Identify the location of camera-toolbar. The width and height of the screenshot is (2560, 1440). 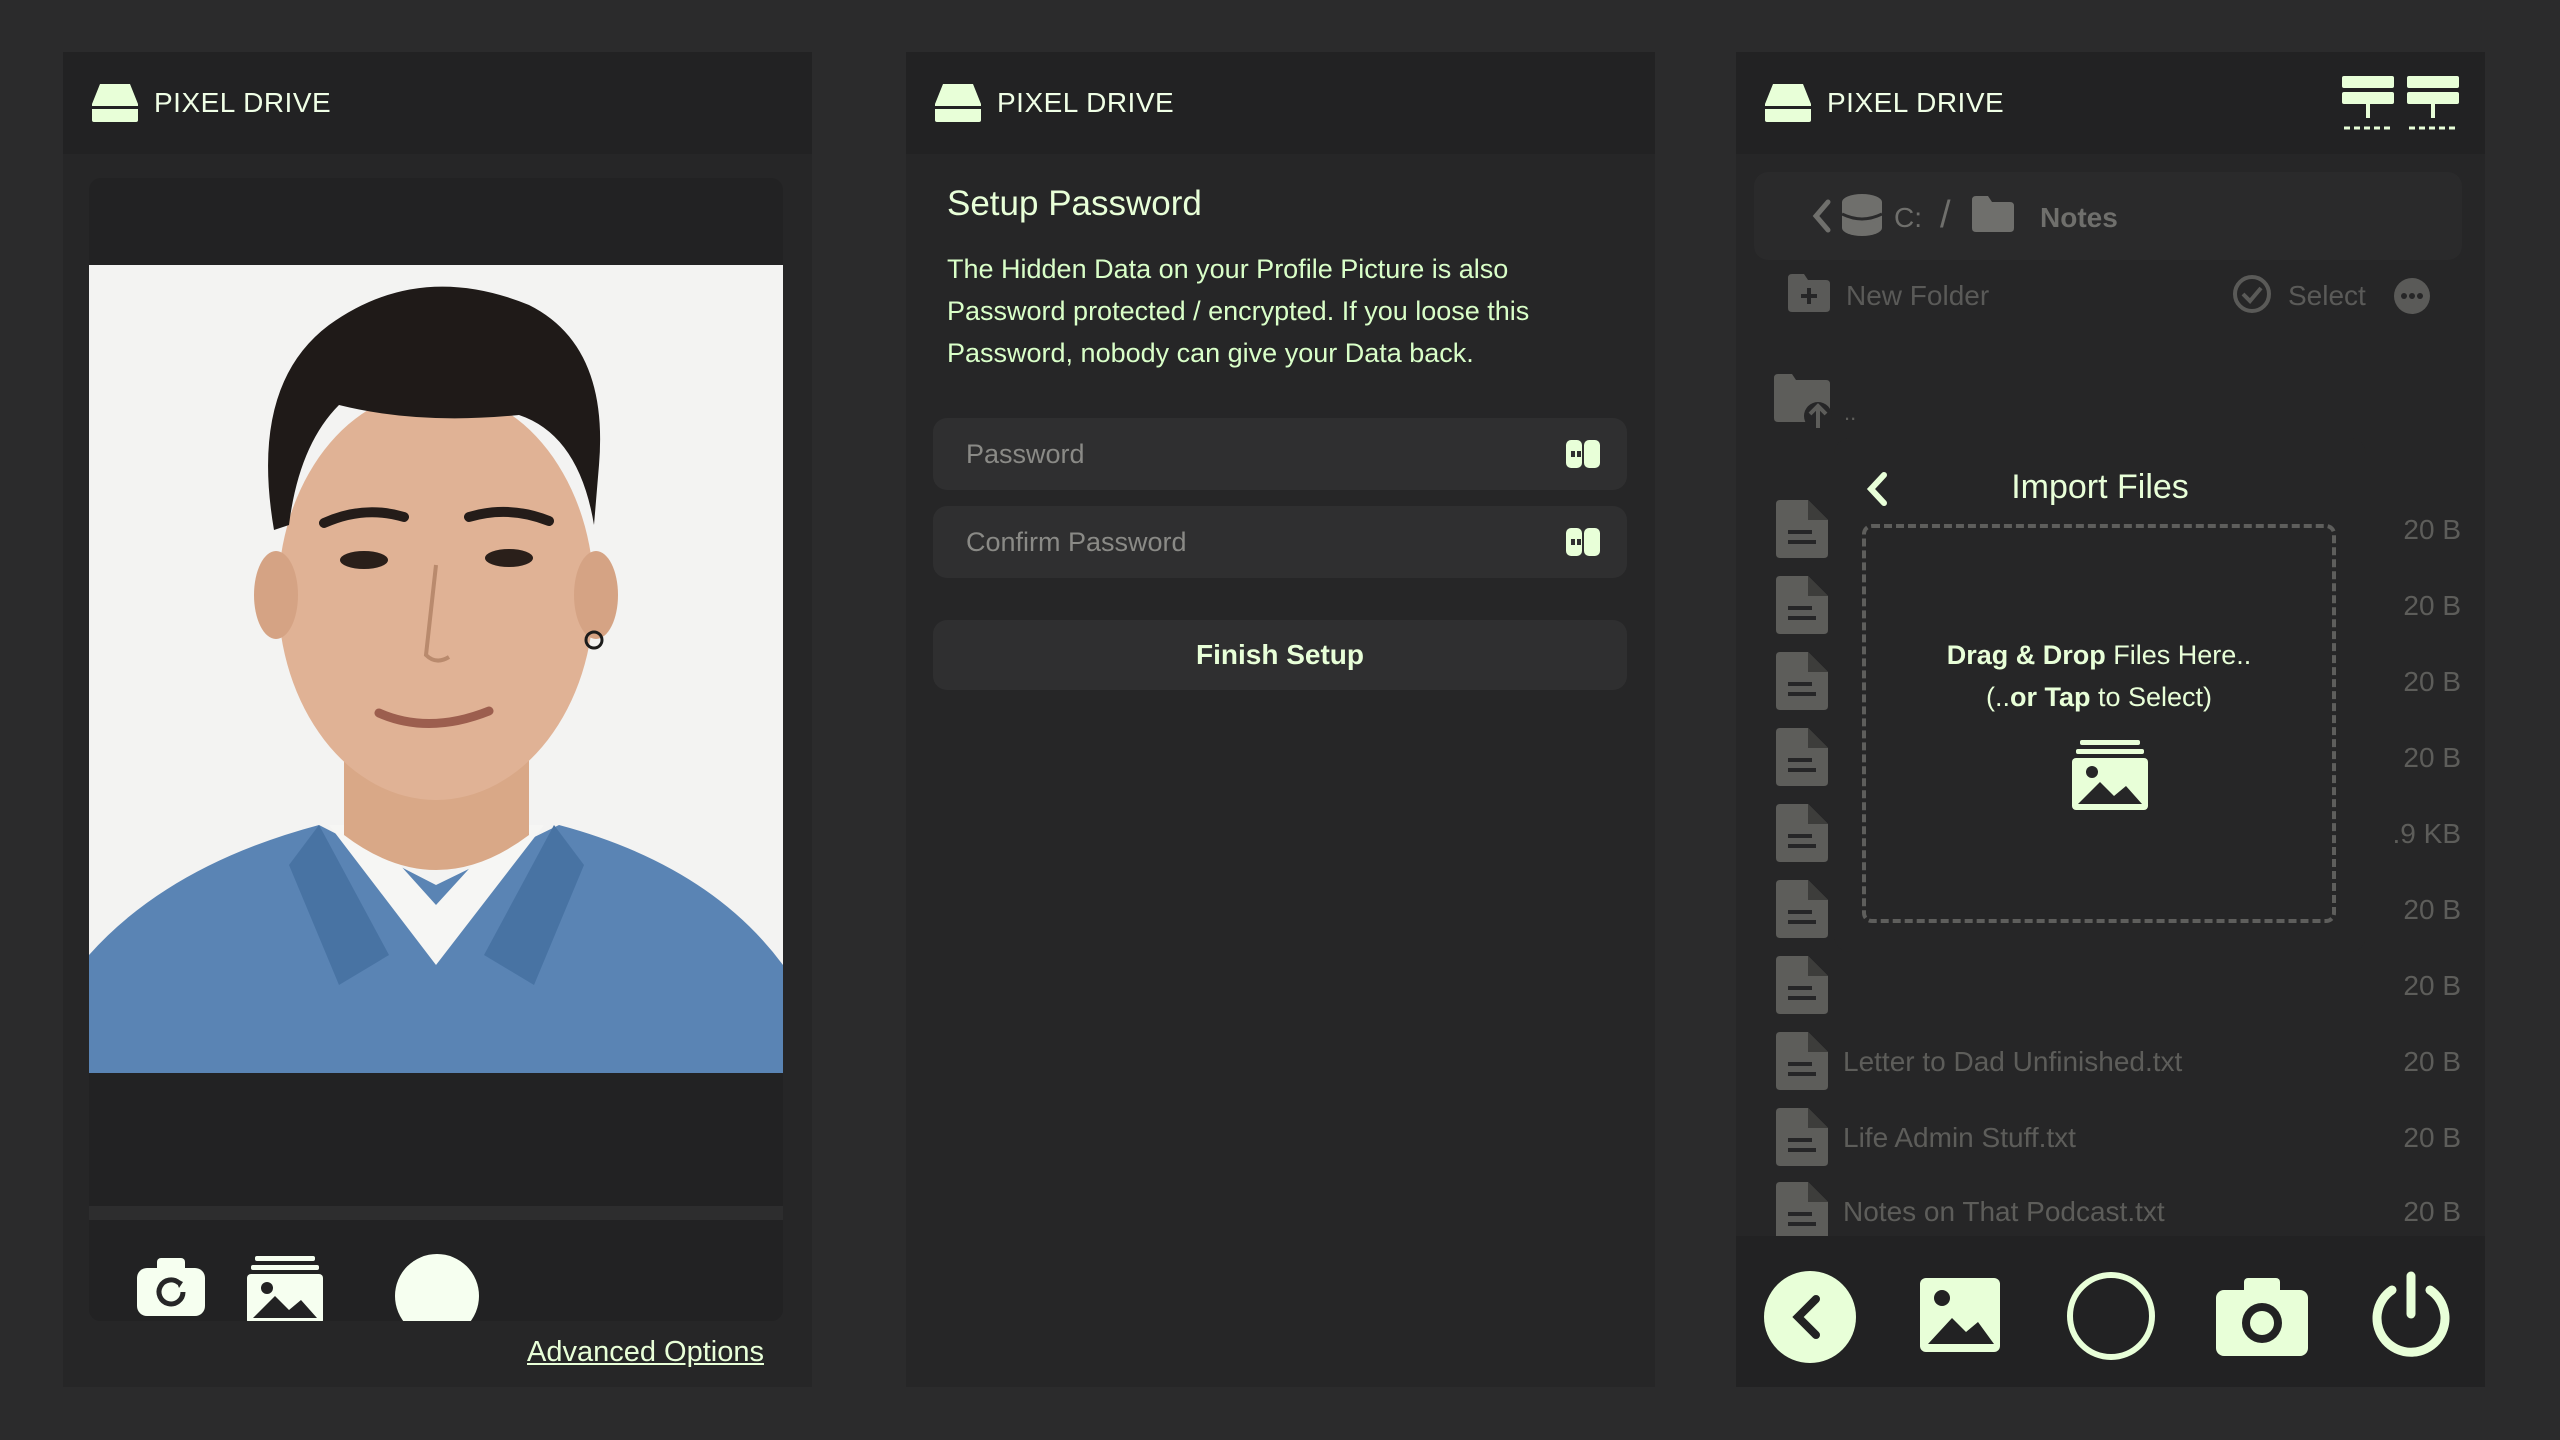
(436, 1270).